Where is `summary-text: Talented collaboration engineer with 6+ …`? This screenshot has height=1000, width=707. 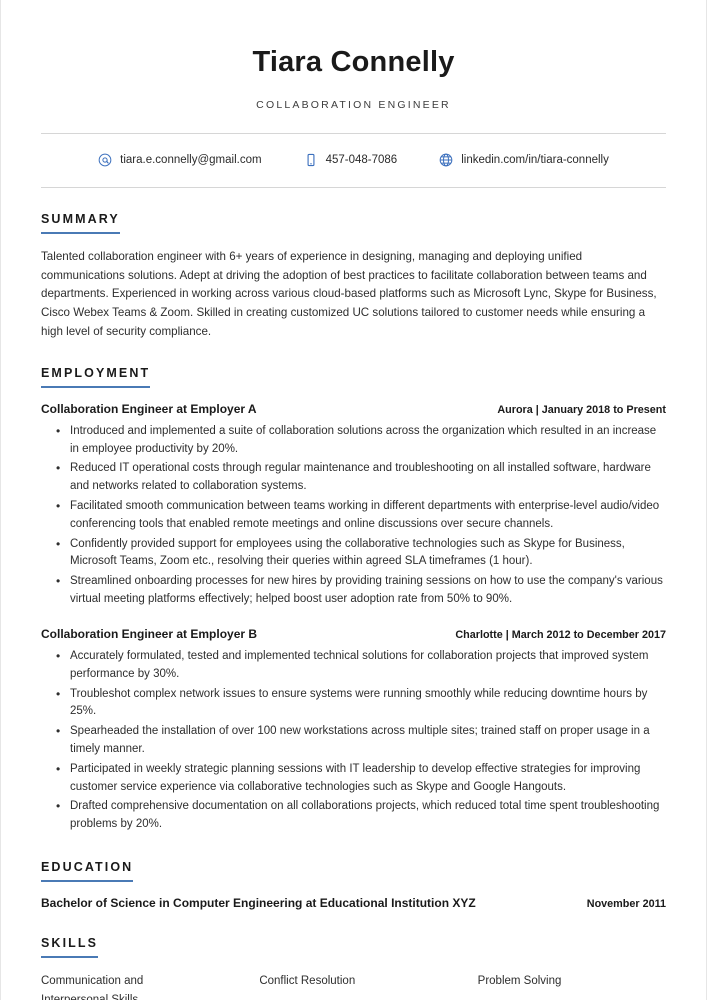
summary-text: Talented collaboration engineer with 6+ … is located at coordinates (349, 294).